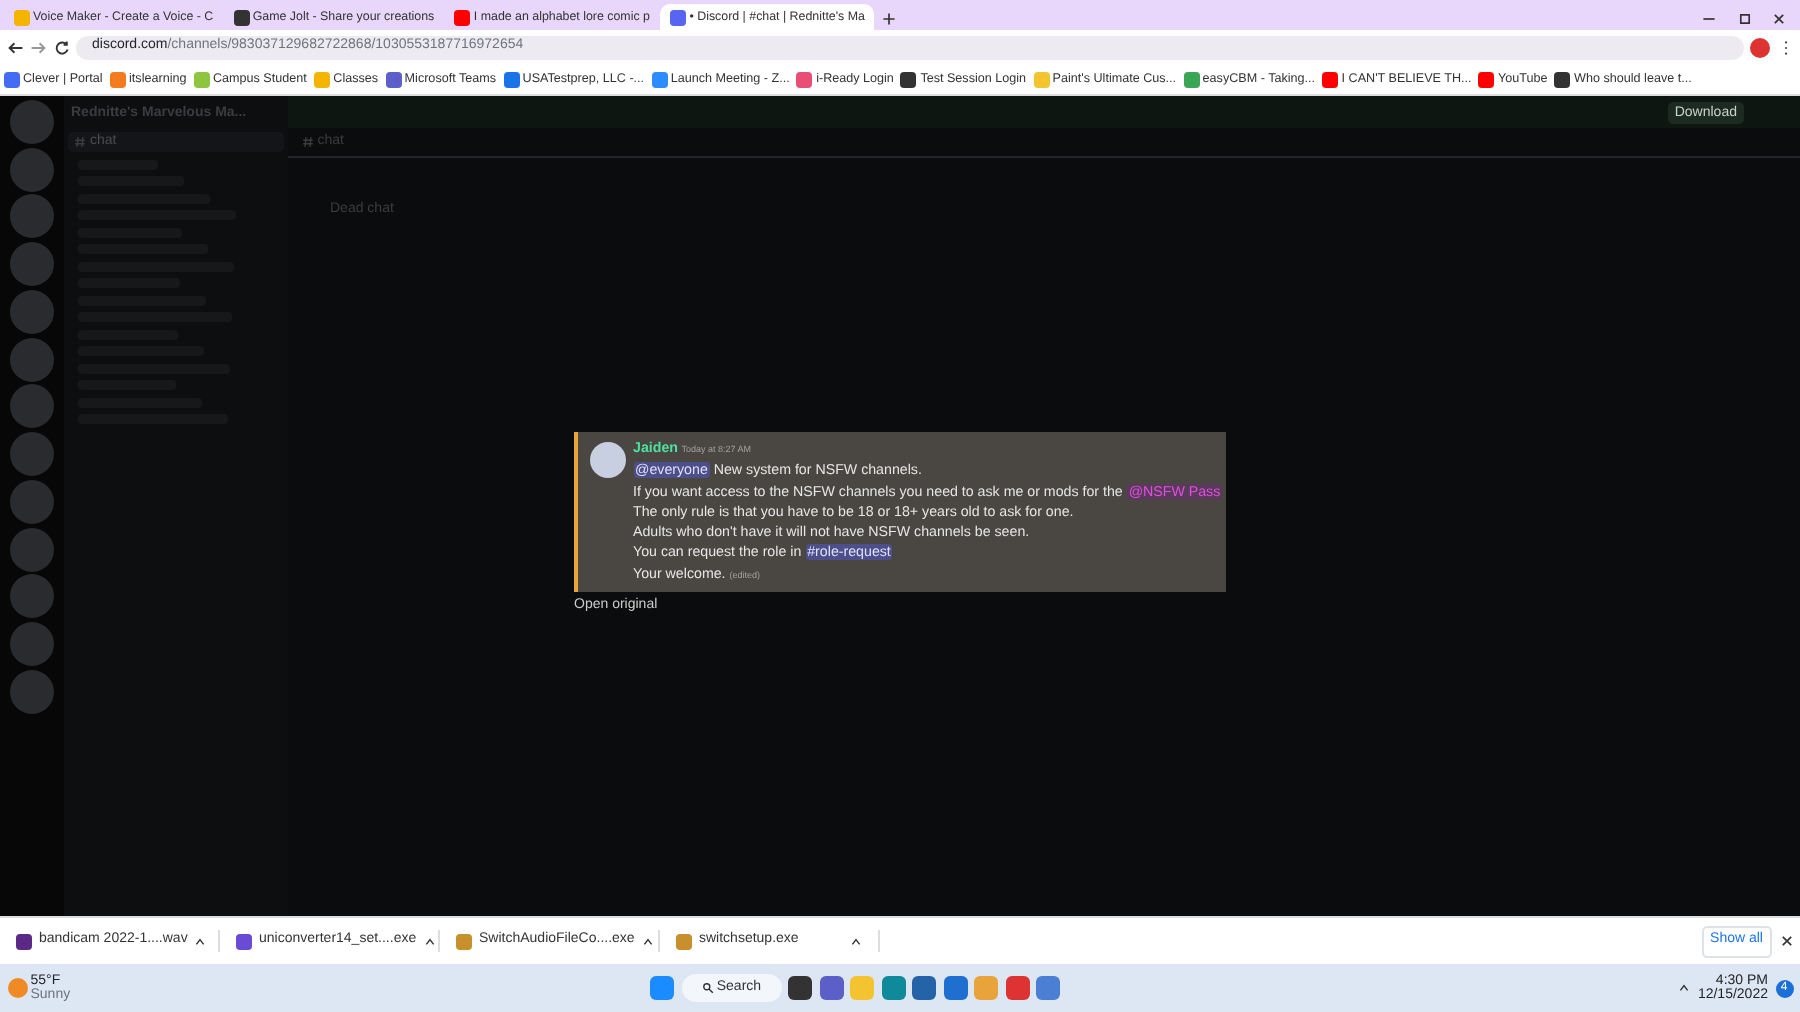 Image resolution: width=1800 pixels, height=1012 pixels. Describe the element at coordinates (15, 47) in the screenshot. I see `back-icon` at that location.